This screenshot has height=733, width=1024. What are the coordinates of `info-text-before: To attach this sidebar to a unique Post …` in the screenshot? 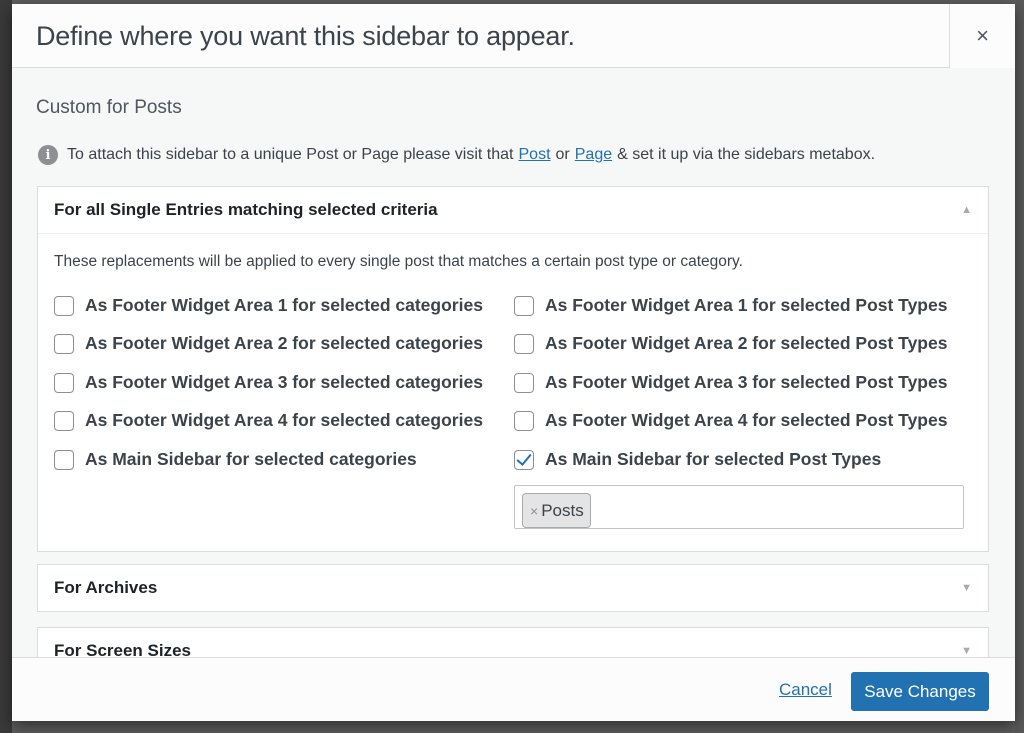 It's located at (290, 154).